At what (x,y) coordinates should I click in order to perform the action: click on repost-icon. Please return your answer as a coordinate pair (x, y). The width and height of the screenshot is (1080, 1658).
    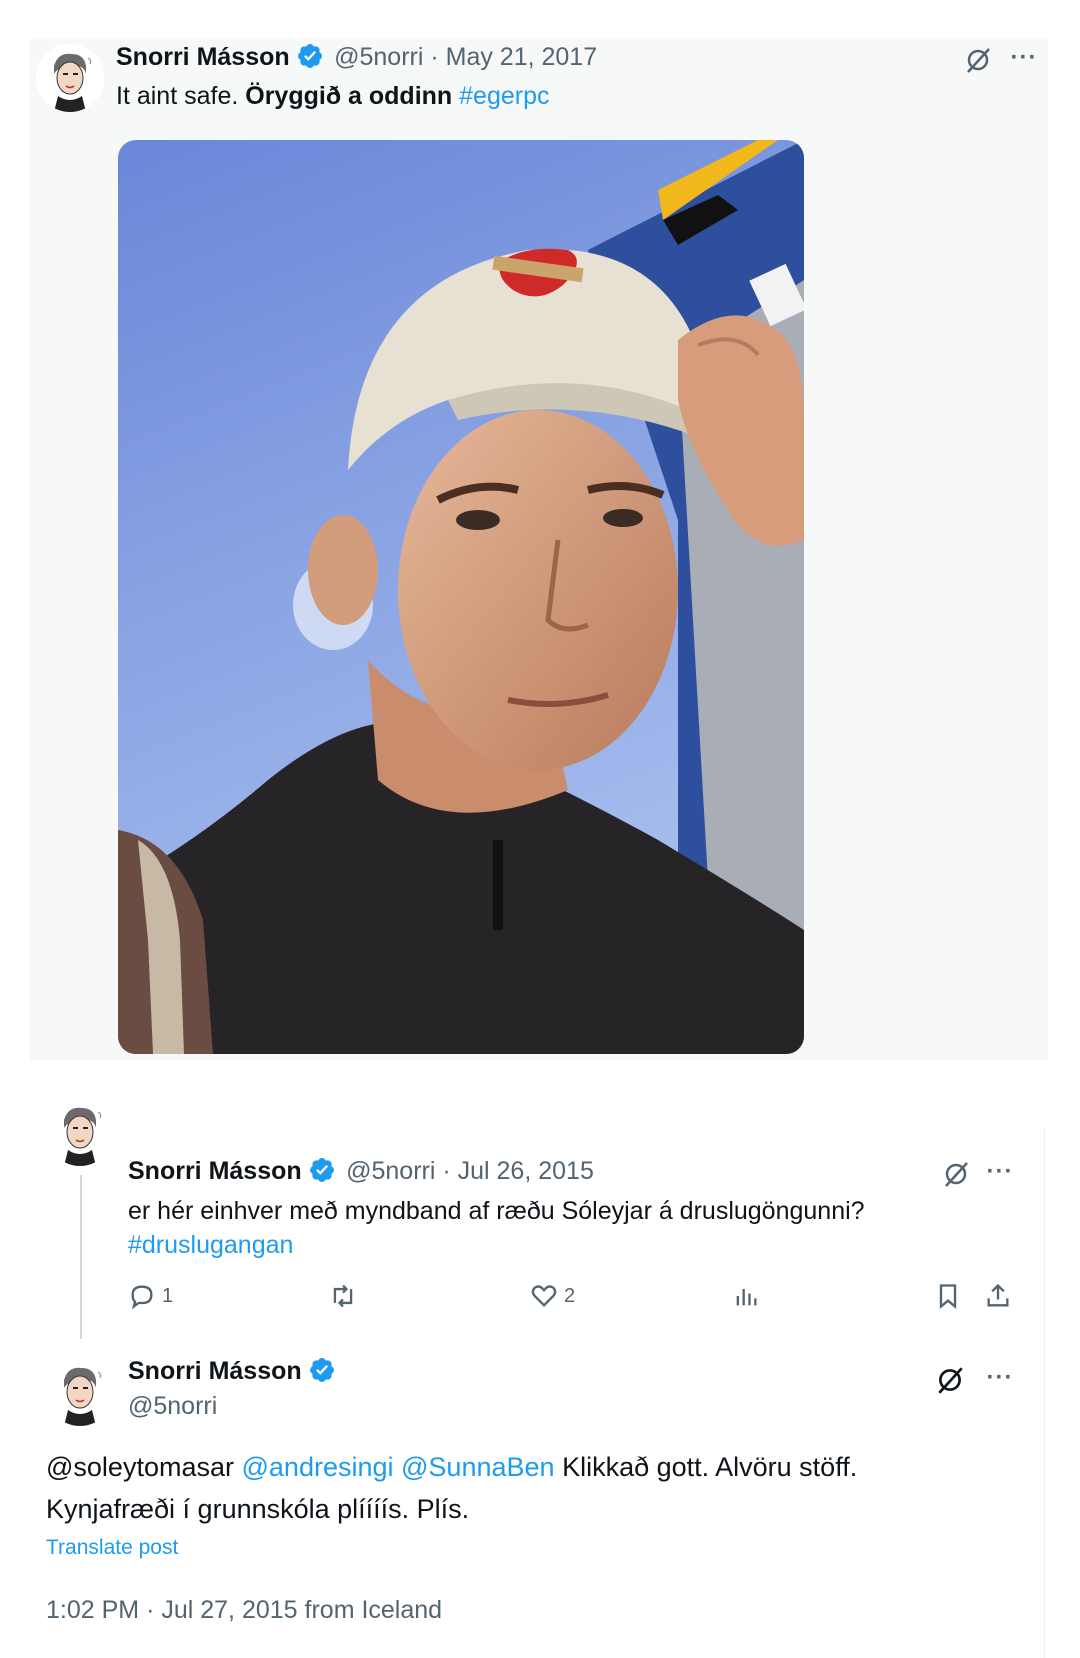
    Looking at the image, I should click on (343, 1296).